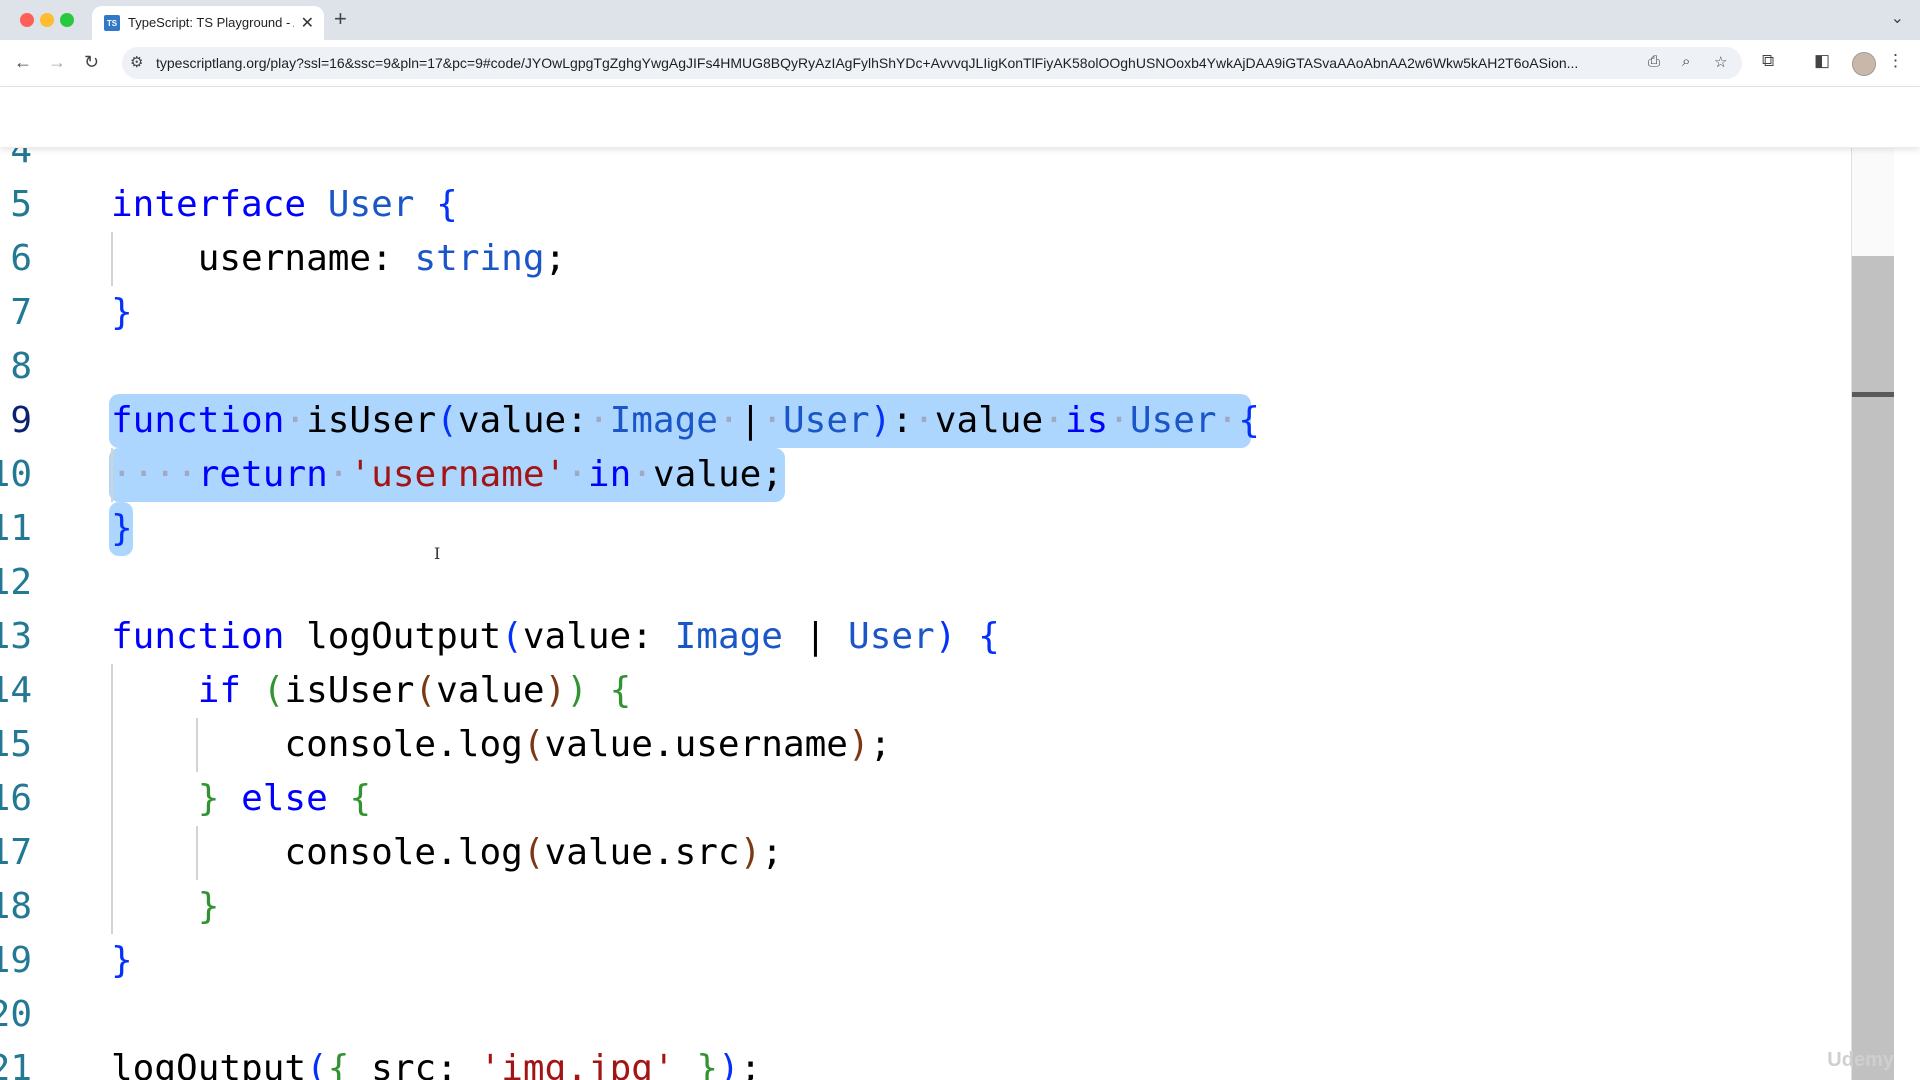  I want to click on line-number: 18, so click(16, 906).